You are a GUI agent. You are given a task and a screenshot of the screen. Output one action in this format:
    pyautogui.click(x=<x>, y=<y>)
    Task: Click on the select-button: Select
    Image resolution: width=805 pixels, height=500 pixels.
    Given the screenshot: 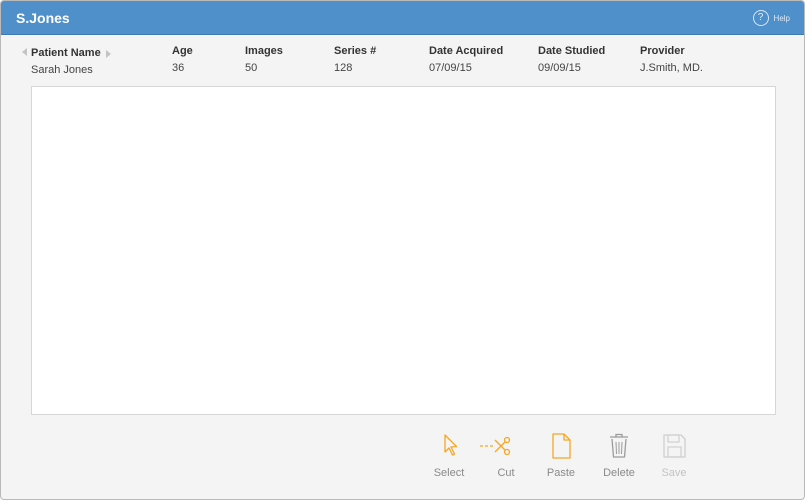 What is the action you would take?
    pyautogui.click(x=449, y=459)
    